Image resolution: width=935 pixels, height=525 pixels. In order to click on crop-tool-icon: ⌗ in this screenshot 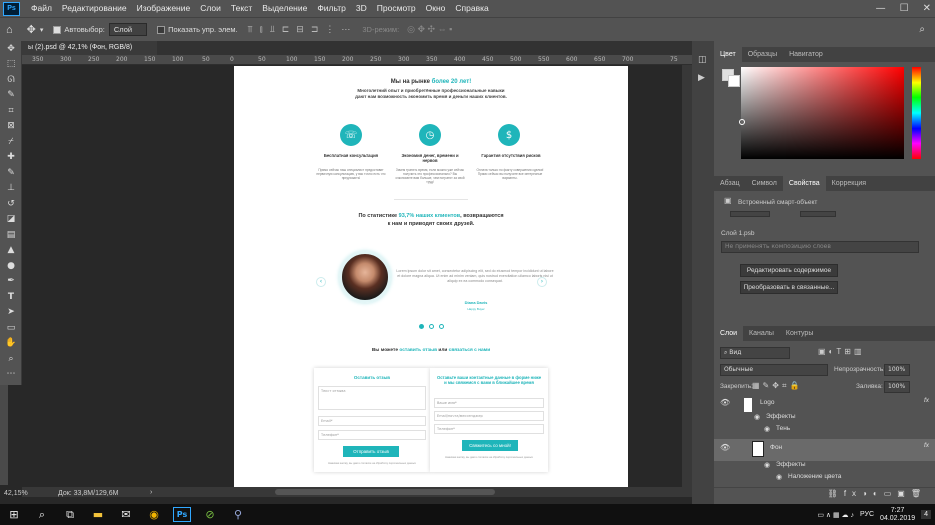, I will do `click(11, 111)`.